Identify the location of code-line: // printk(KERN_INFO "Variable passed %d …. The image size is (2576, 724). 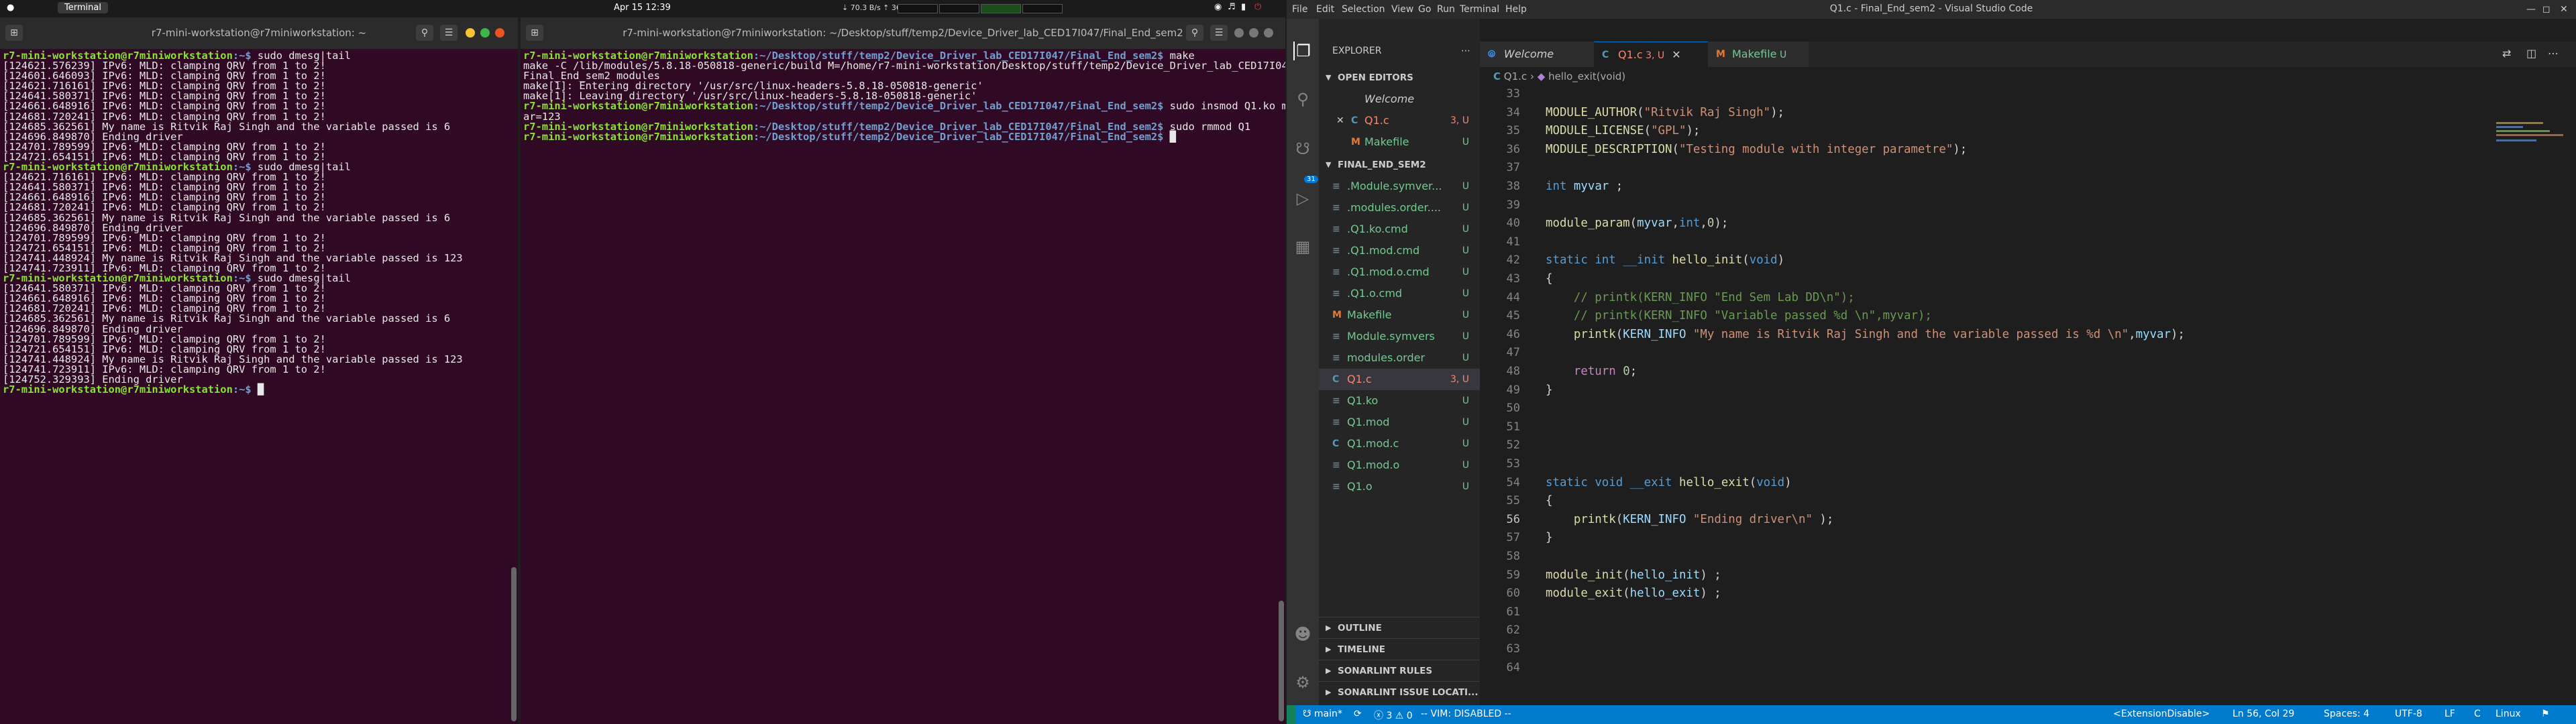
(1752, 316).